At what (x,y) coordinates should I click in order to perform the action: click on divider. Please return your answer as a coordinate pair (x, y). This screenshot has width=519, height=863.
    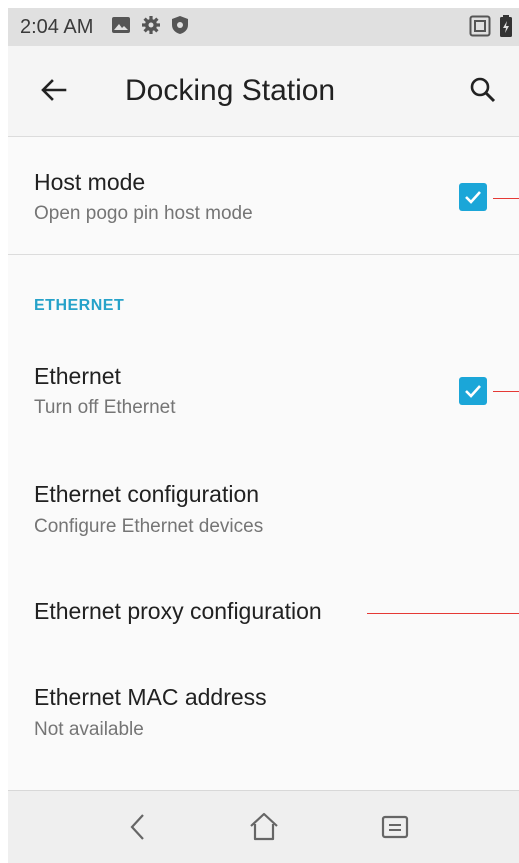
    Looking at the image, I should click on (263, 254).